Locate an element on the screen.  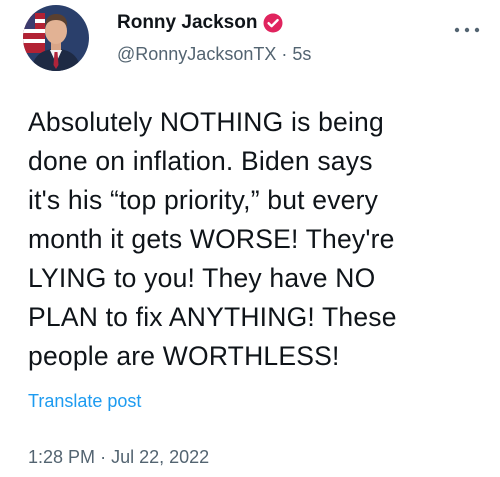
post-text-line: people are WORTHLESS! is located at coordinates (184, 356).